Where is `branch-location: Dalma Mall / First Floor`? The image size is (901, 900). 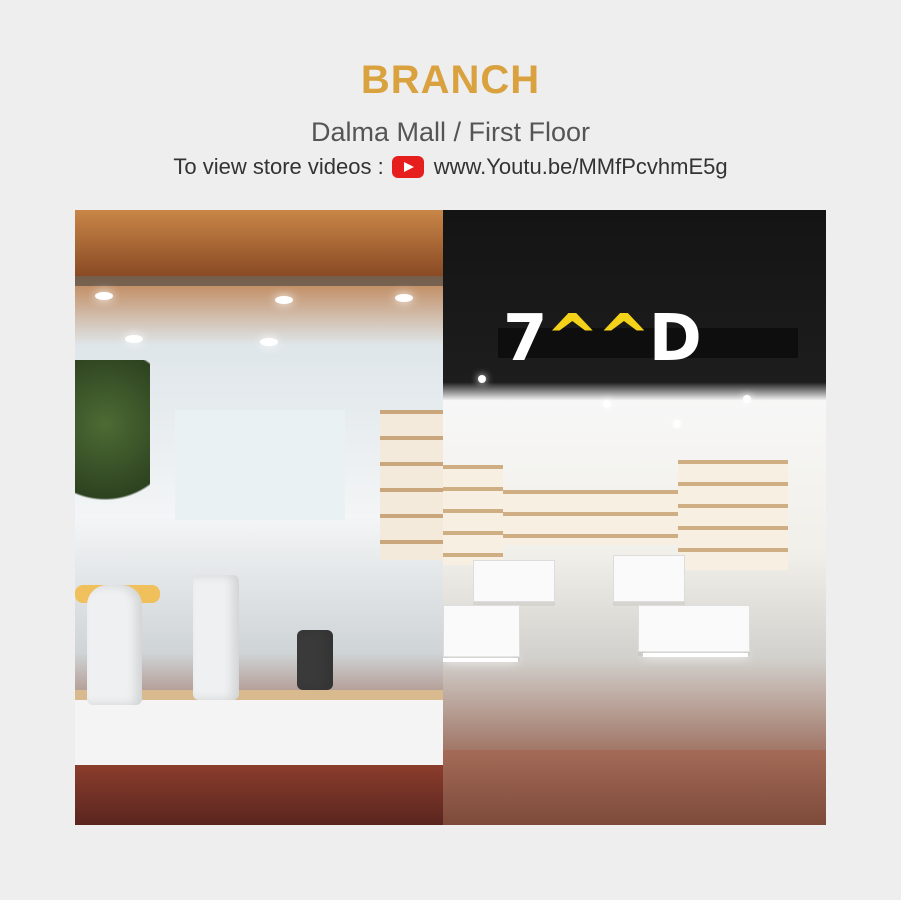 branch-location: Dalma Mall / First Floor is located at coordinates (450, 132).